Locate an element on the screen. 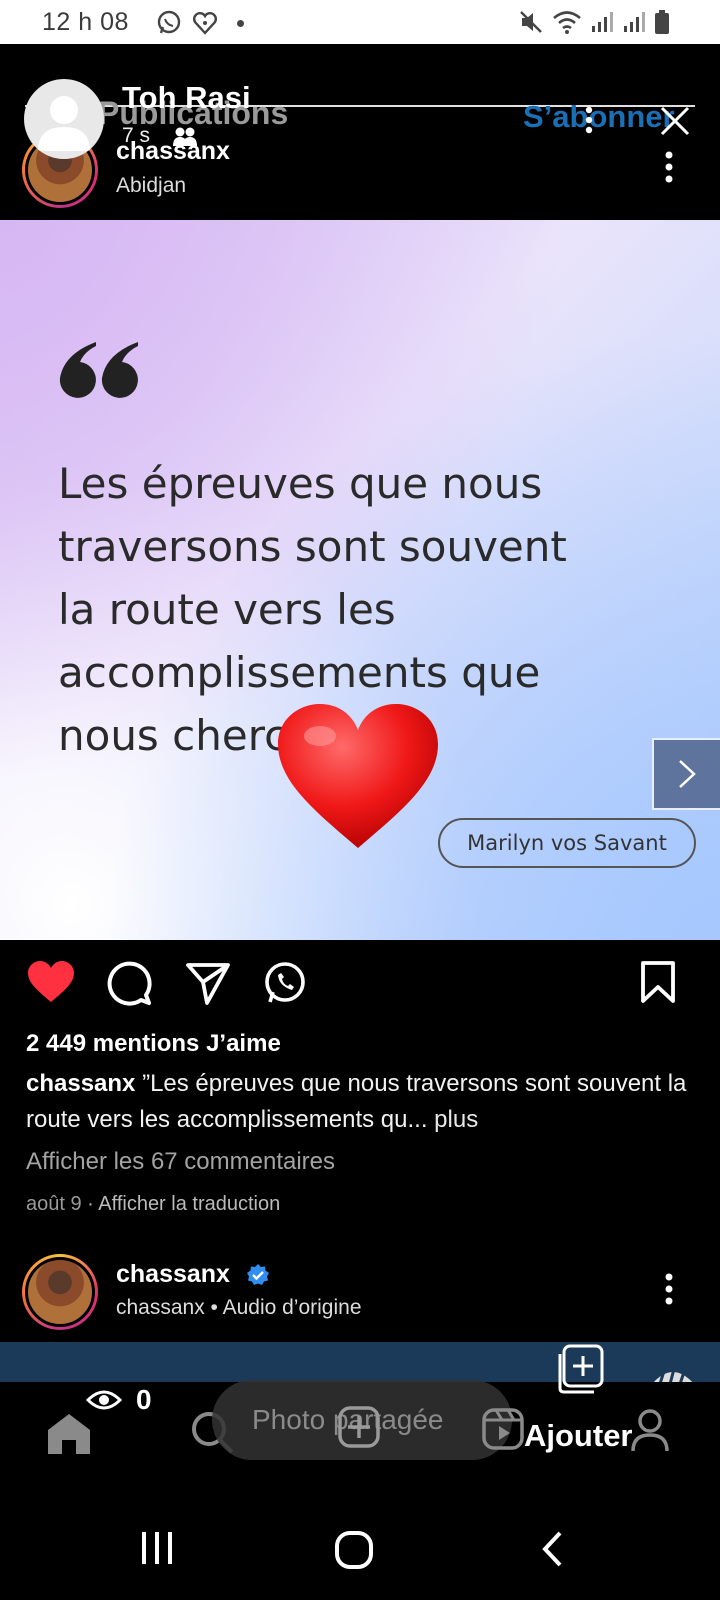  status-time: 12 h 08 is located at coordinates (85, 22).